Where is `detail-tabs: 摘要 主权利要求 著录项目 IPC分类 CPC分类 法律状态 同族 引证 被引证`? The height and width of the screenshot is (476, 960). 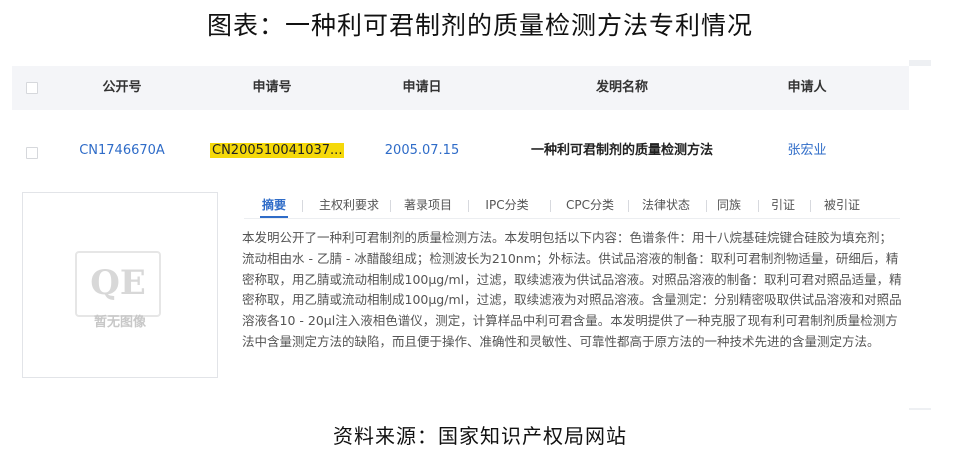
detail-tabs: 摘要 主权利要求 著录项目 IPC分类 CPC分类 法律状态 同族 引证 被引证 is located at coordinates (572, 206).